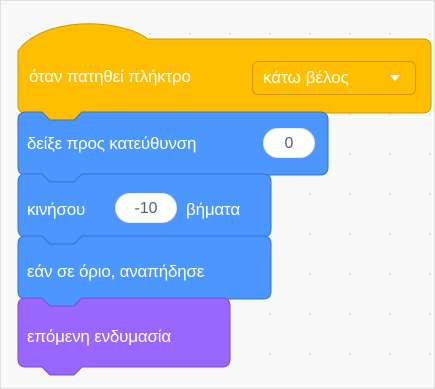  I want to click on steps-input: -10, so click(146, 208).